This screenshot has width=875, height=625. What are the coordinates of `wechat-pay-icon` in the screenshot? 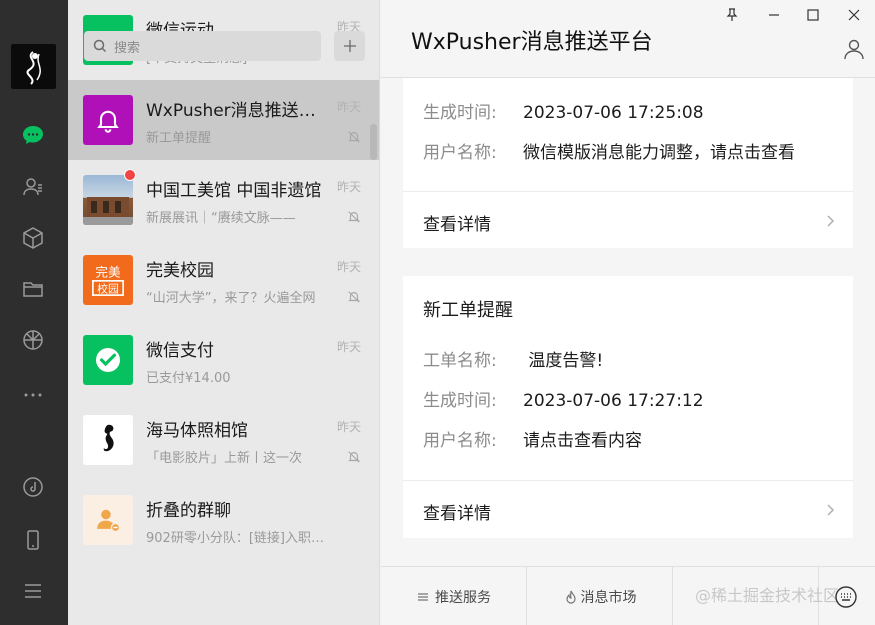 It's located at (108, 360).